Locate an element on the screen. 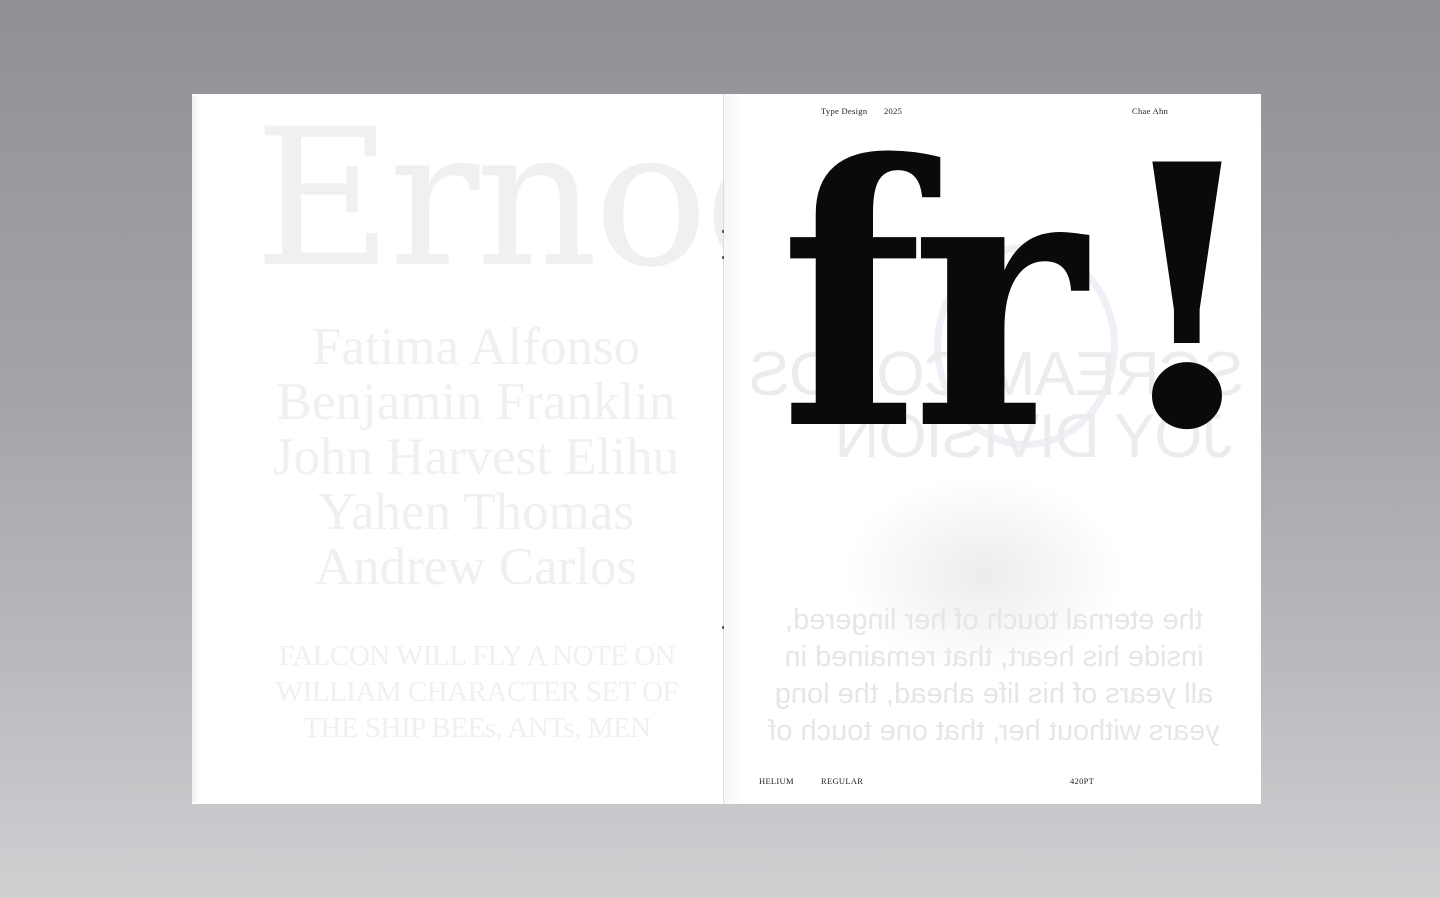 The image size is (1440, 898). ghost-body-line: all years of his life ahead, the long is located at coordinates (994, 694).